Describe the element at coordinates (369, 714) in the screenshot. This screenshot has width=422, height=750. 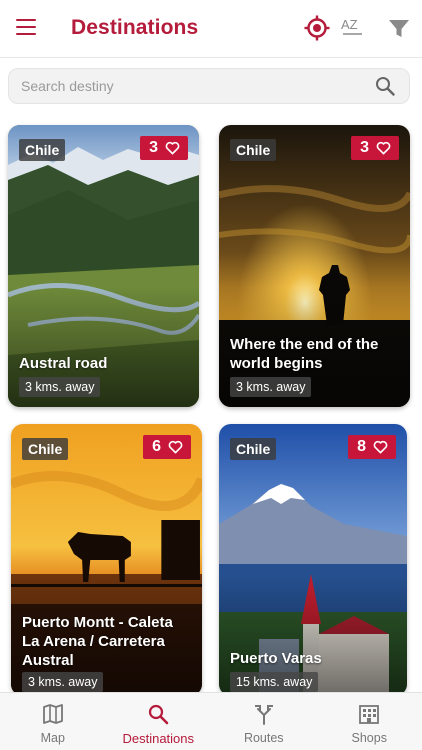
I see `shops-icon` at that location.